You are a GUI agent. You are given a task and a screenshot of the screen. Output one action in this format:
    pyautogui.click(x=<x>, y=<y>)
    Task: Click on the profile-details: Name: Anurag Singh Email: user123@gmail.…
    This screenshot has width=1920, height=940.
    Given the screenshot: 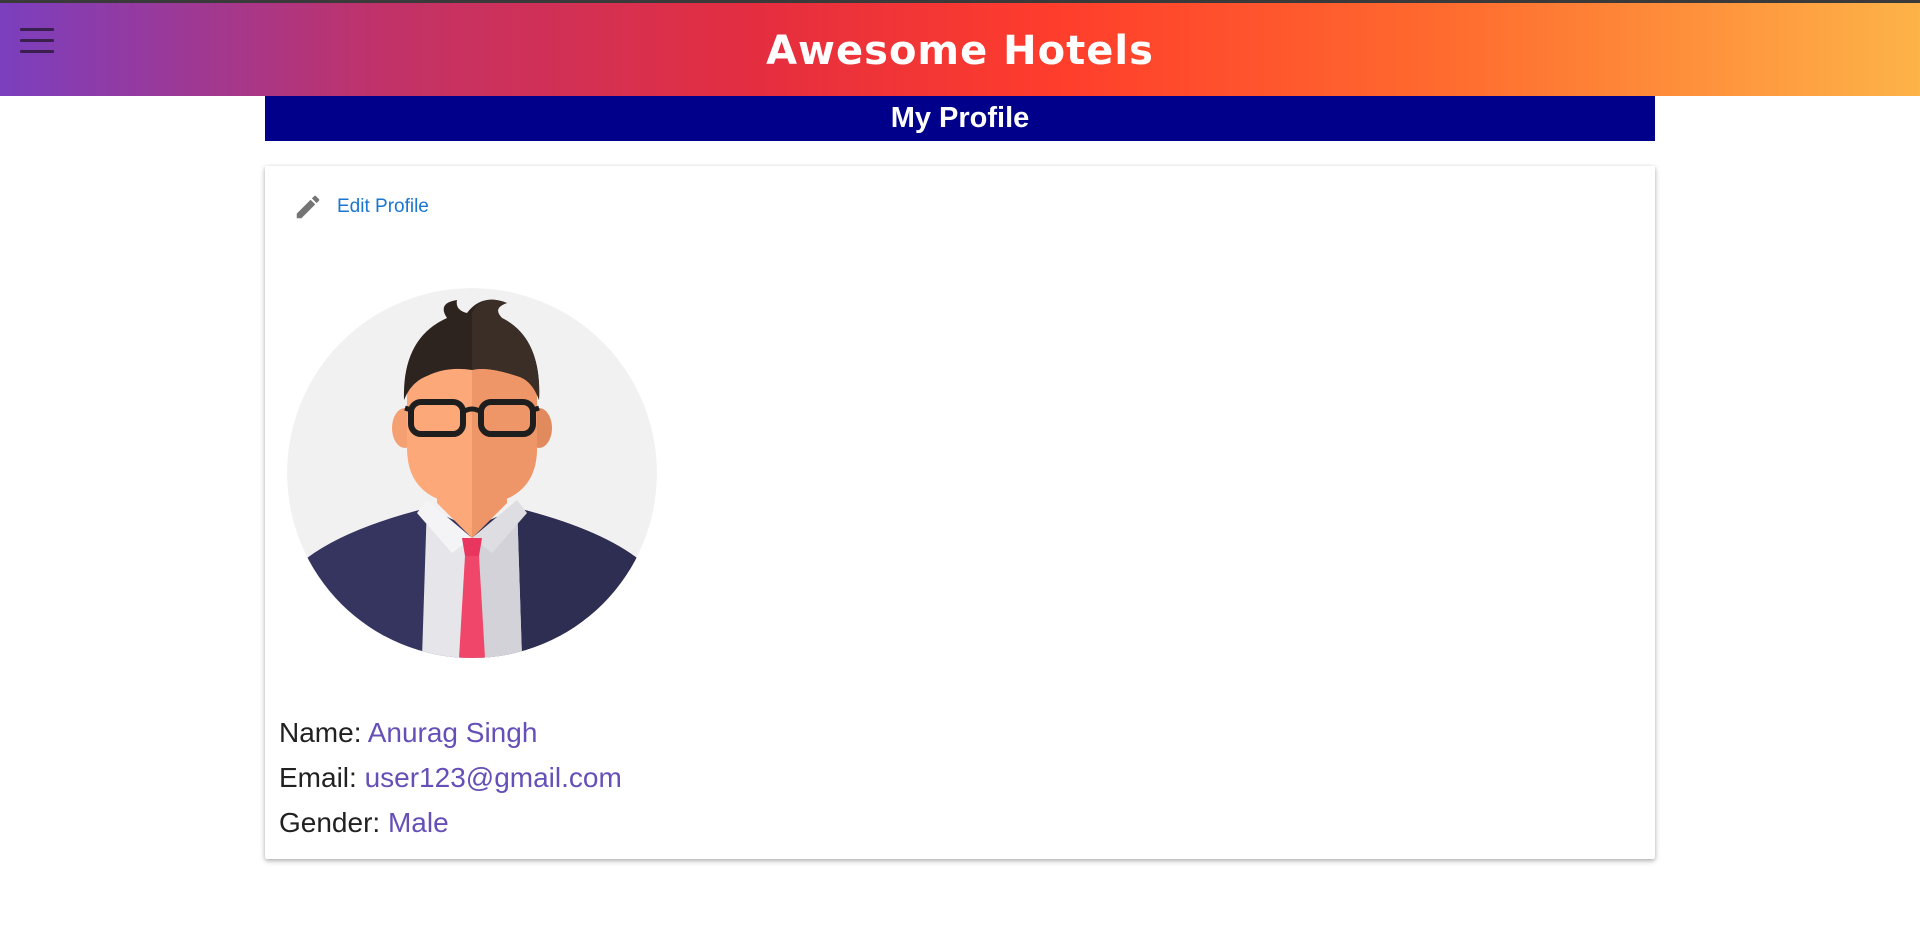 What is the action you would take?
    pyautogui.click(x=450, y=777)
    